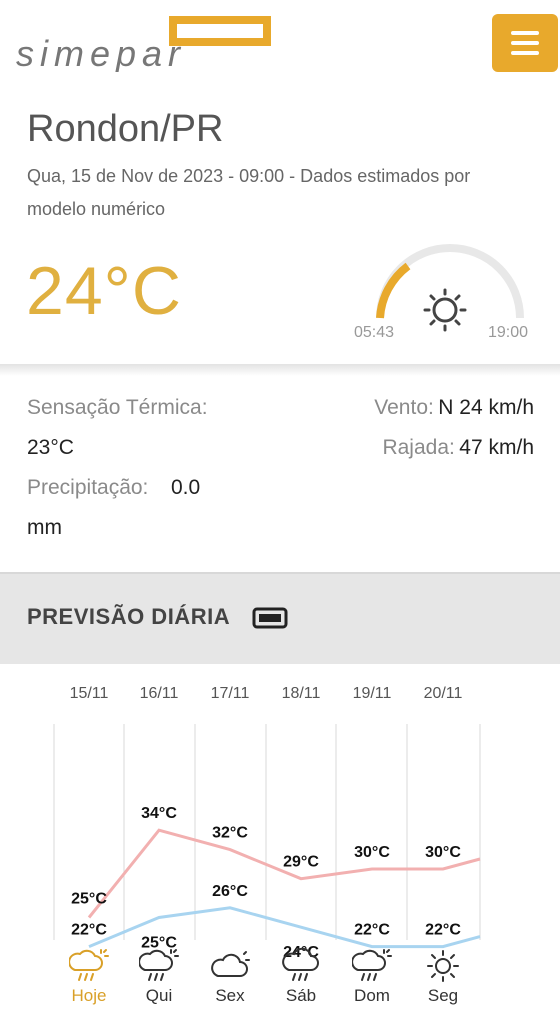 The image size is (560, 1024). Describe the element at coordinates (230, 966) in the screenshot. I see `partly-cloudy-icon` at that location.